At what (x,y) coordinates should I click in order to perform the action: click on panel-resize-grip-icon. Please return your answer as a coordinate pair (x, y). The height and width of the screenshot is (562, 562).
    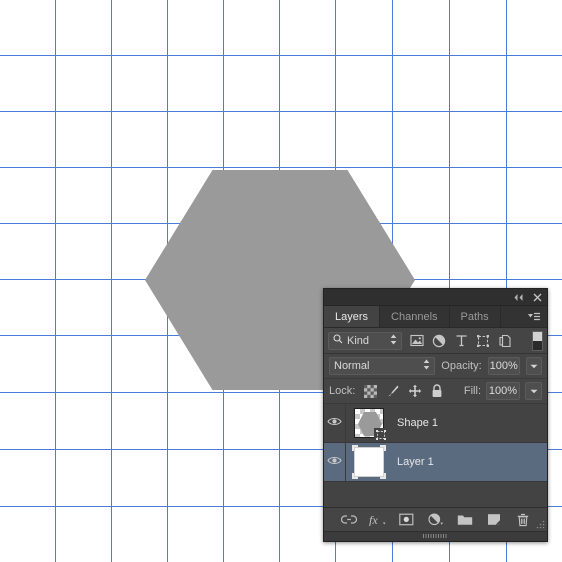
    Looking at the image, I should click on (435, 536).